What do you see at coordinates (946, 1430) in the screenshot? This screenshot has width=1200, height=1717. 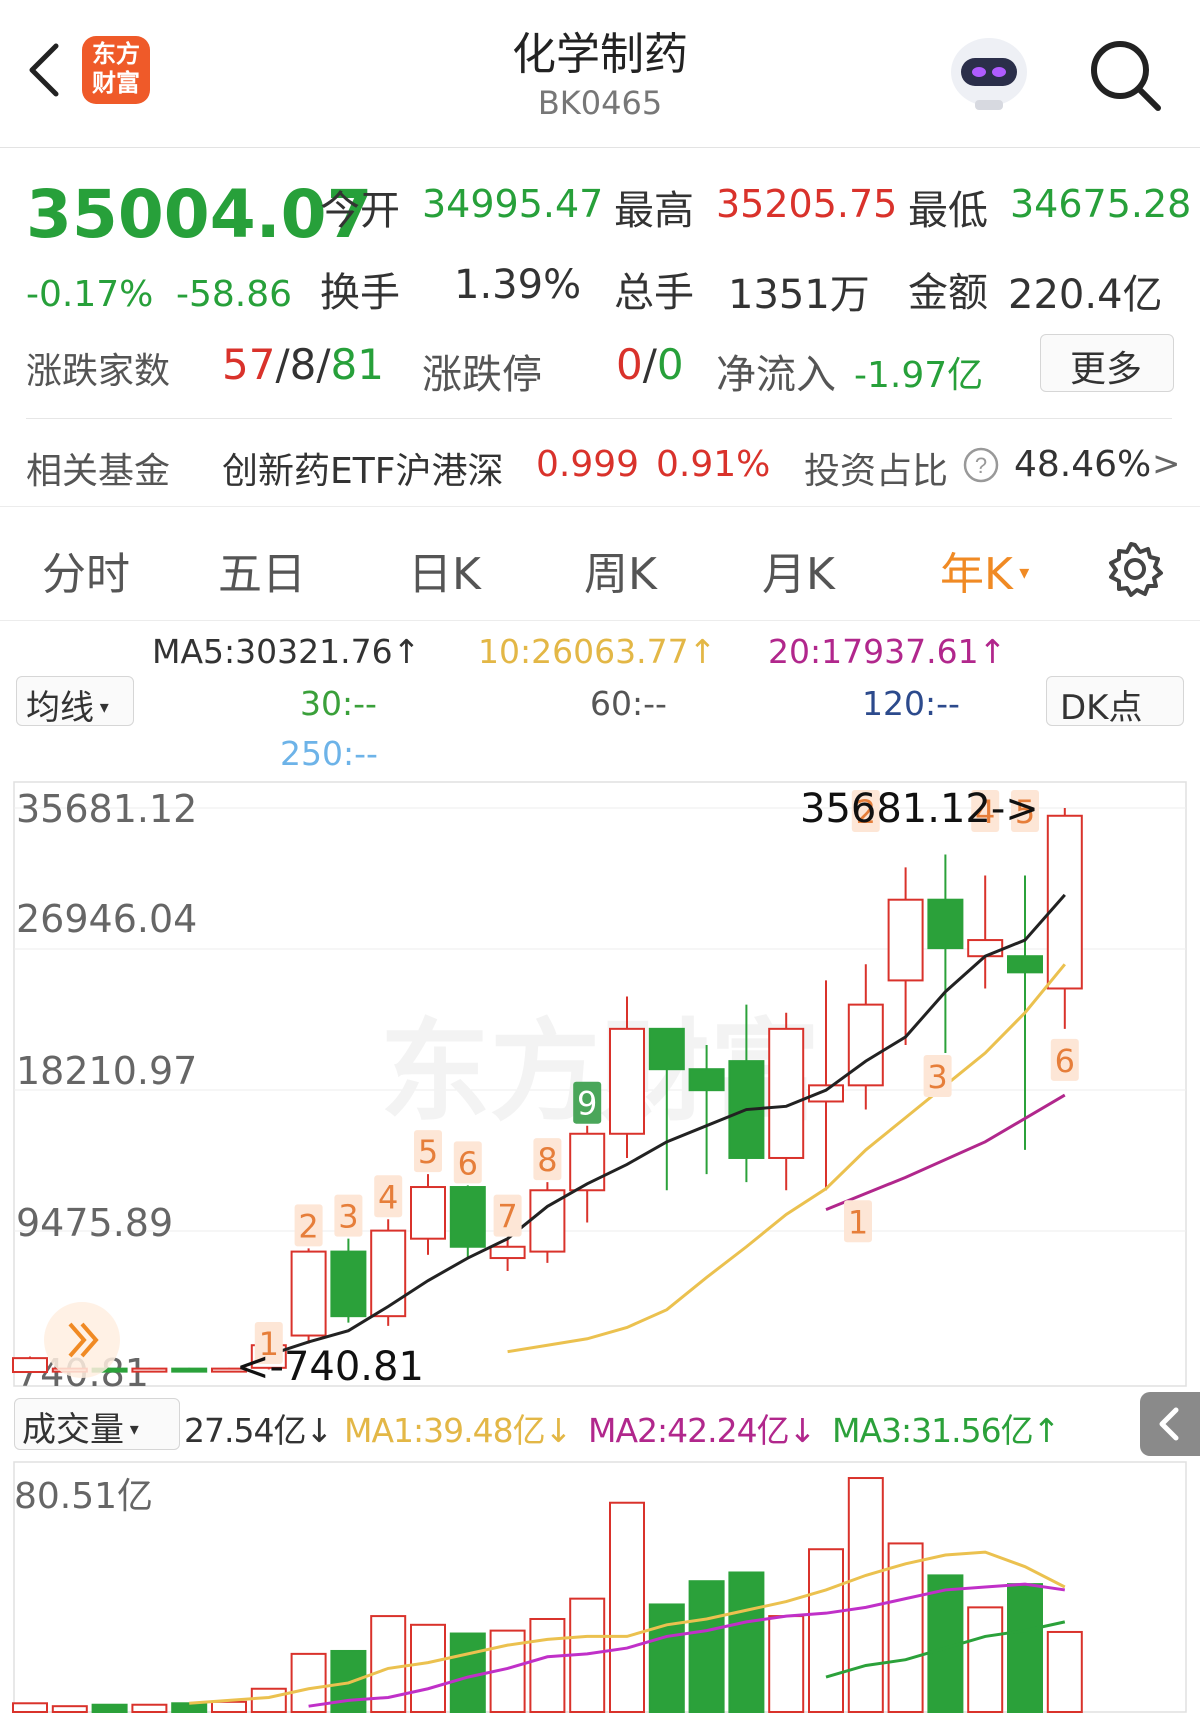 I see `volume-ma3: MA3:31.56亿↑` at bounding box center [946, 1430].